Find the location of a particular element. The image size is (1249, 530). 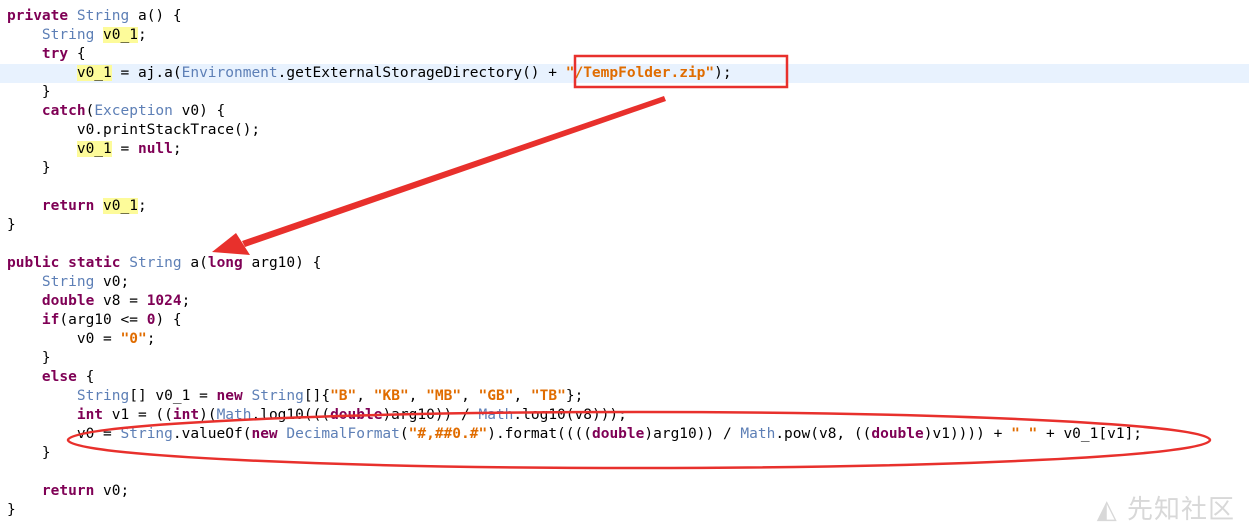

code-text: v0) { is located at coordinates (199, 111).